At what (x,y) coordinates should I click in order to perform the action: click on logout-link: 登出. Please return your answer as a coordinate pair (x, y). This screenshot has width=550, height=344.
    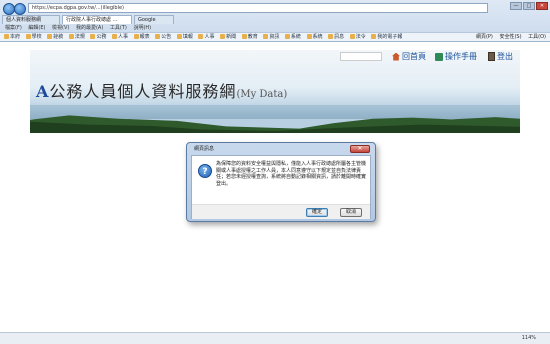
    Looking at the image, I should click on (500, 56).